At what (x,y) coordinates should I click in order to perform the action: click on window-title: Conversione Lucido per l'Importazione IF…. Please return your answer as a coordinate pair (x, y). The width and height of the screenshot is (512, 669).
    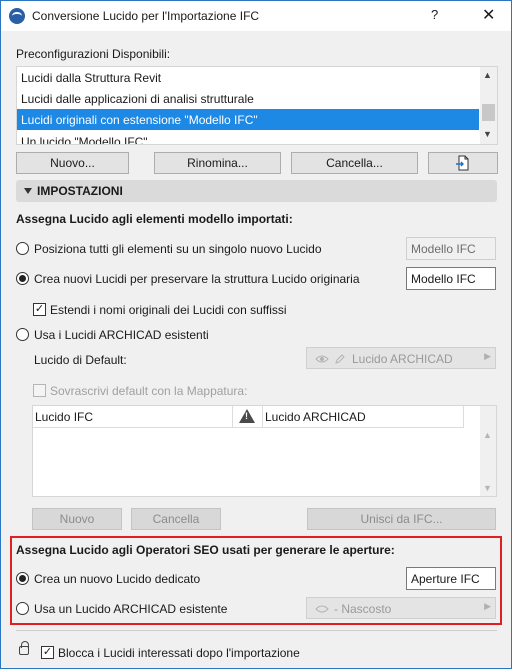
    Looking at the image, I should click on (146, 16).